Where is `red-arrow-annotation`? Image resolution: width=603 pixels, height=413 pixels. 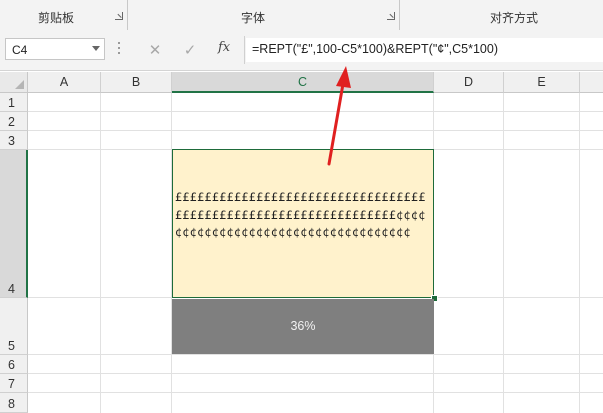 red-arrow-annotation is located at coordinates (339, 116).